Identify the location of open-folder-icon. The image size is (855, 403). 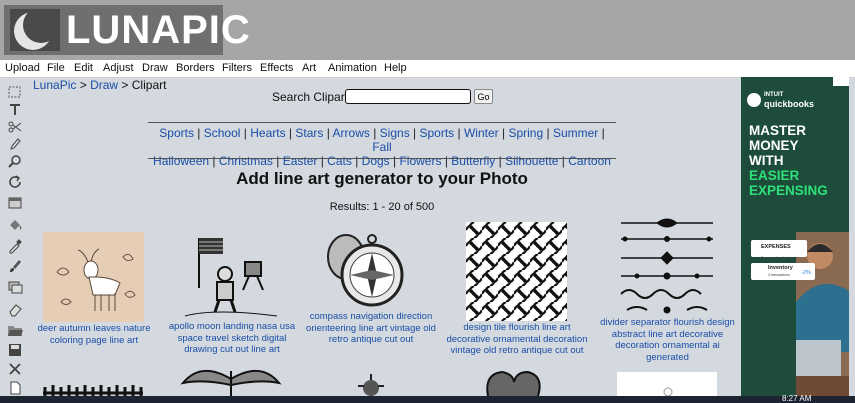
(15, 330).